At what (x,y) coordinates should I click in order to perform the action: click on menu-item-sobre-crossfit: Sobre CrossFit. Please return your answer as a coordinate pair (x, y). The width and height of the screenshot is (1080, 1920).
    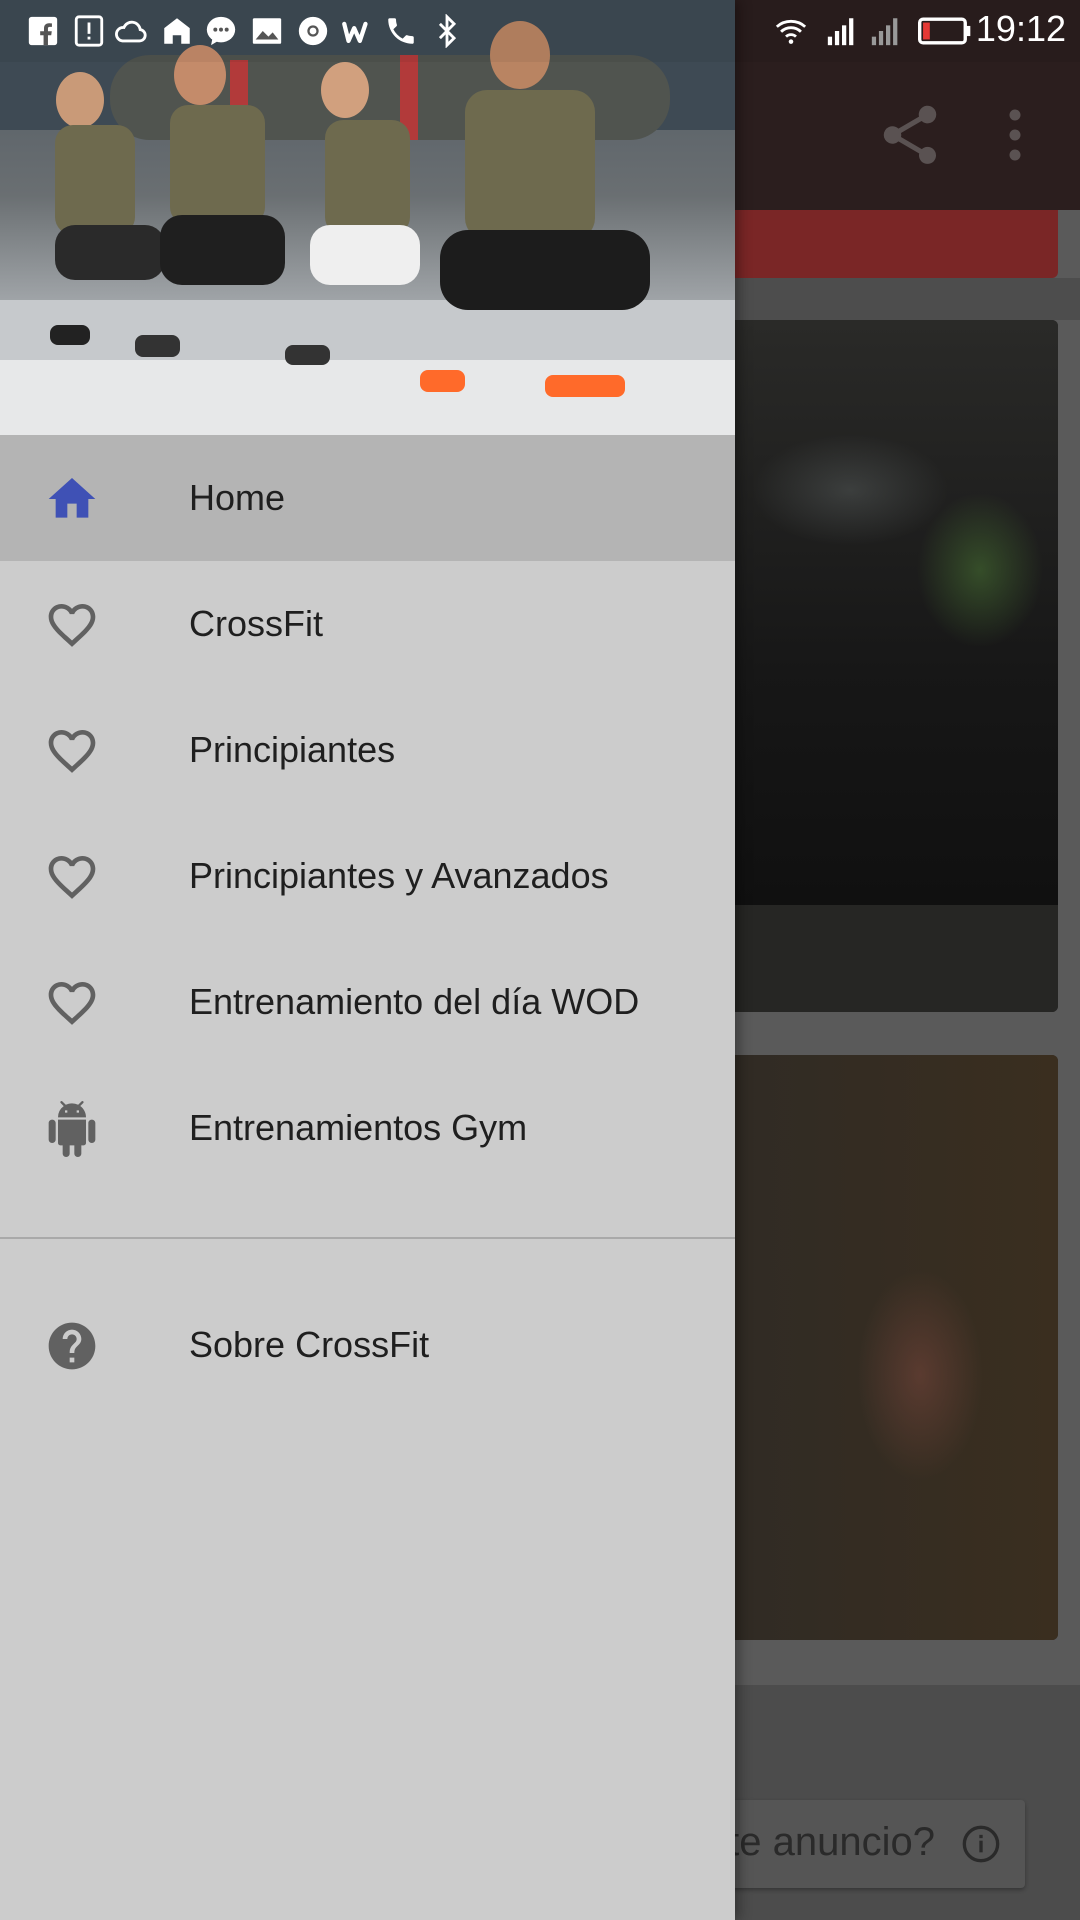
    Looking at the image, I should click on (367, 1345).